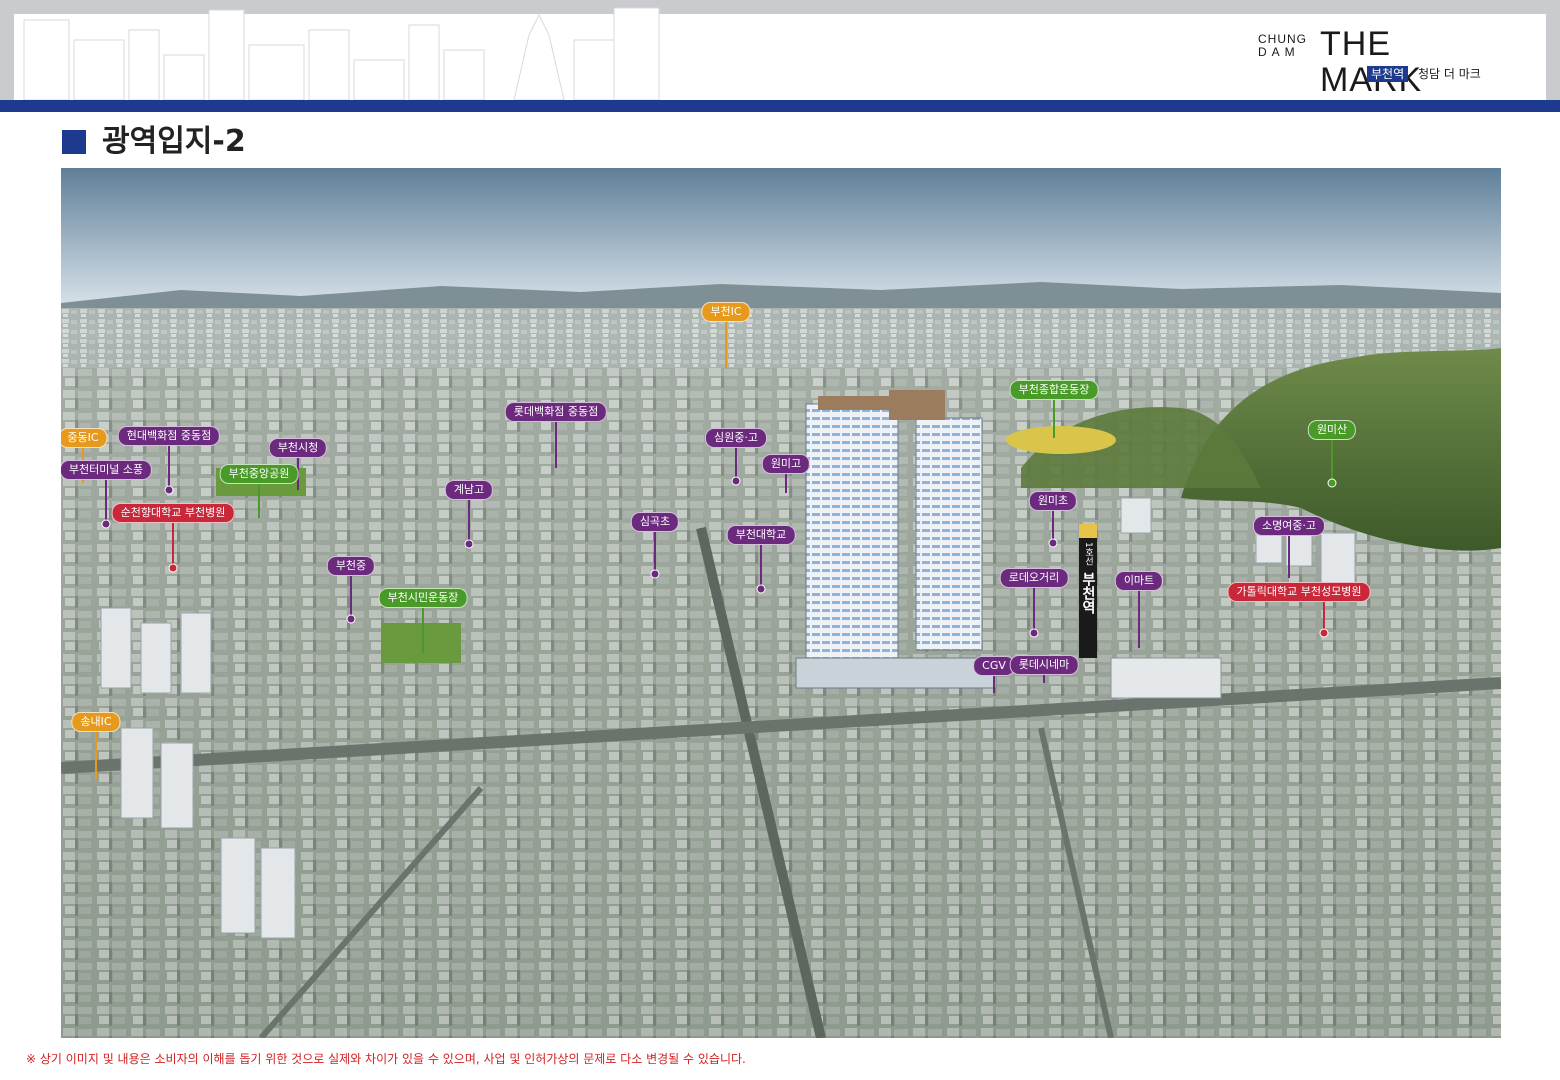 The width and height of the screenshot is (1560, 1080). I want to click on brand-sub: 청담 더 마크, so click(1449, 74).